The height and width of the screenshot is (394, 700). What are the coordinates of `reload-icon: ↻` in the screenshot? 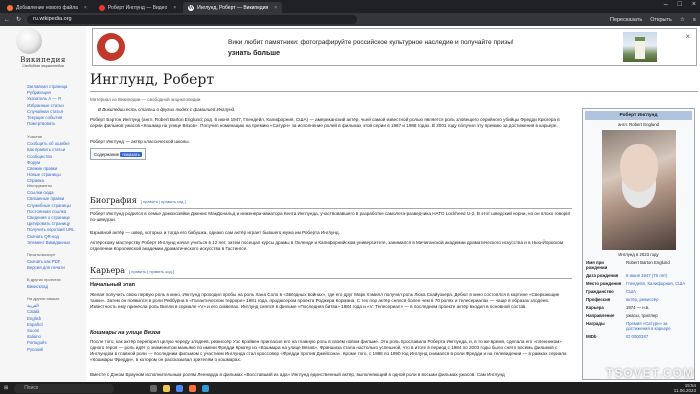 It's located at (18, 19).